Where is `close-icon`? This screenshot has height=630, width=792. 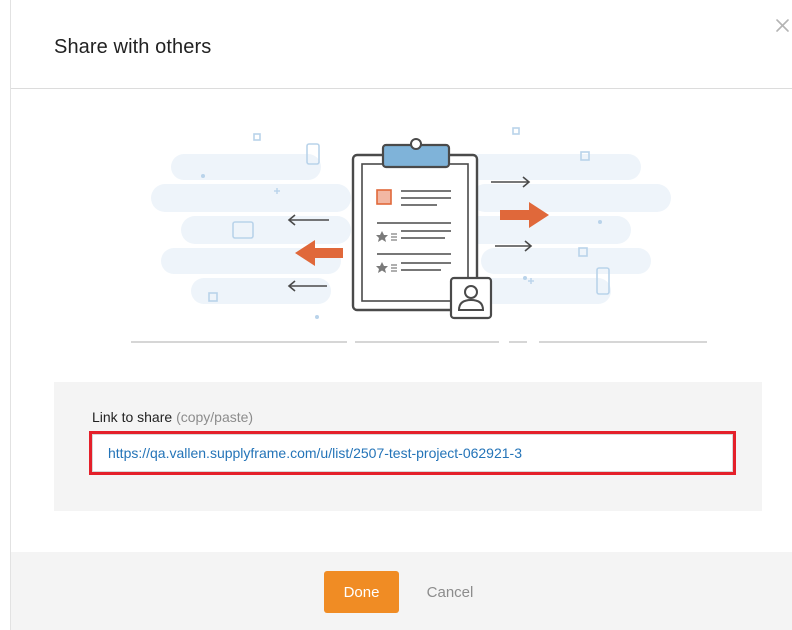
close-icon is located at coordinates (781, 25).